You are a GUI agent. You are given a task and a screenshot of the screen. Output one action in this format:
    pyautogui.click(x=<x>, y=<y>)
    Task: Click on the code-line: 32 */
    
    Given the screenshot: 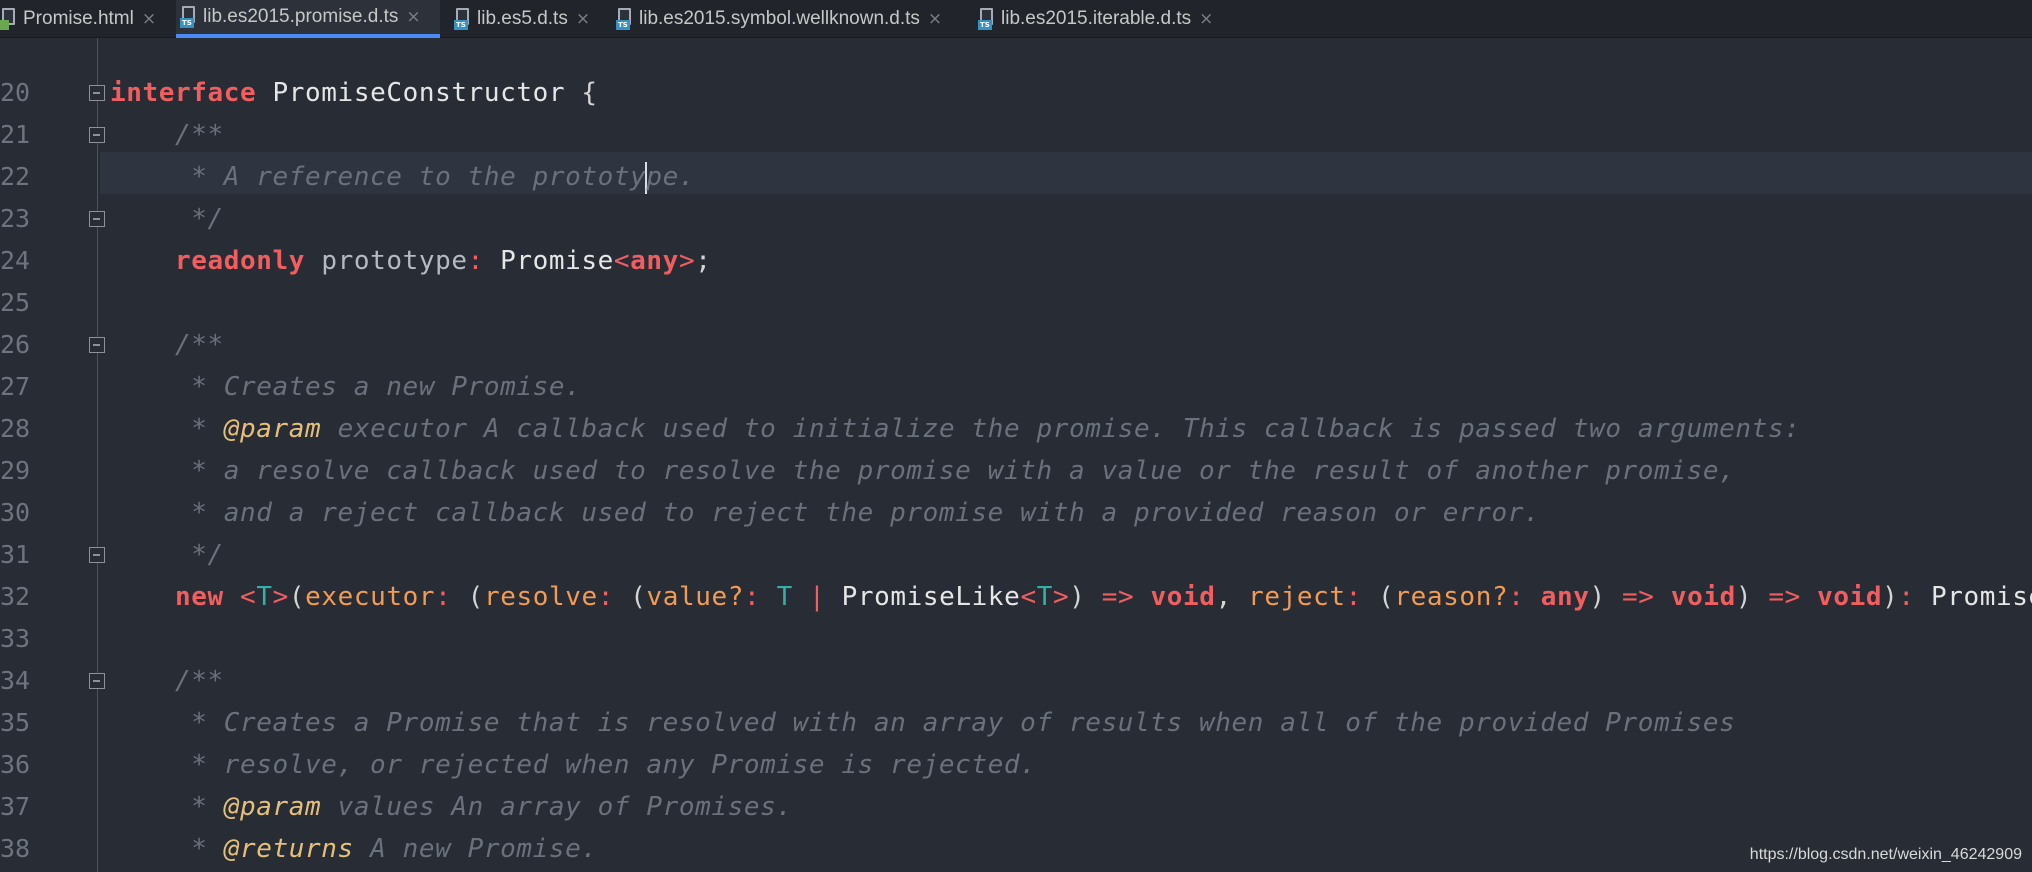 What is the action you would take?
    pyautogui.click(x=1016, y=572)
    